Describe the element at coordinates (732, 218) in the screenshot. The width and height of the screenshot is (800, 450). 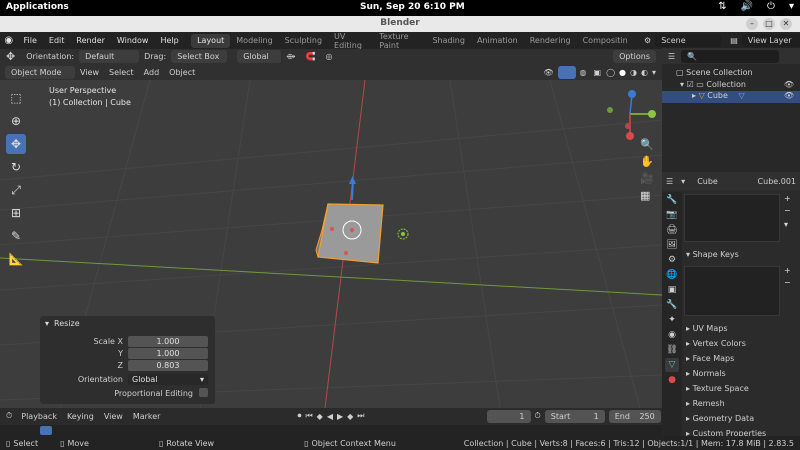
I see `vertex-groups-list` at that location.